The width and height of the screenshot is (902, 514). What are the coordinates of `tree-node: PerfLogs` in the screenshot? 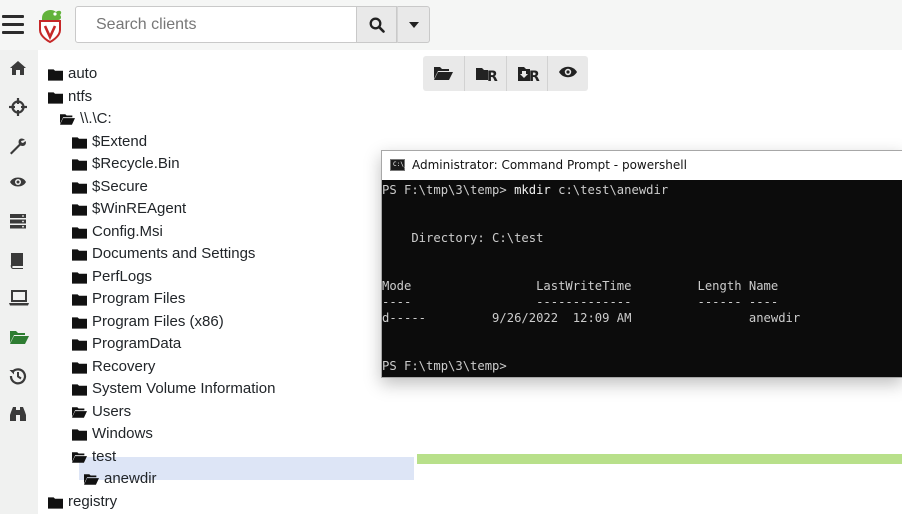 It's located at (112, 277).